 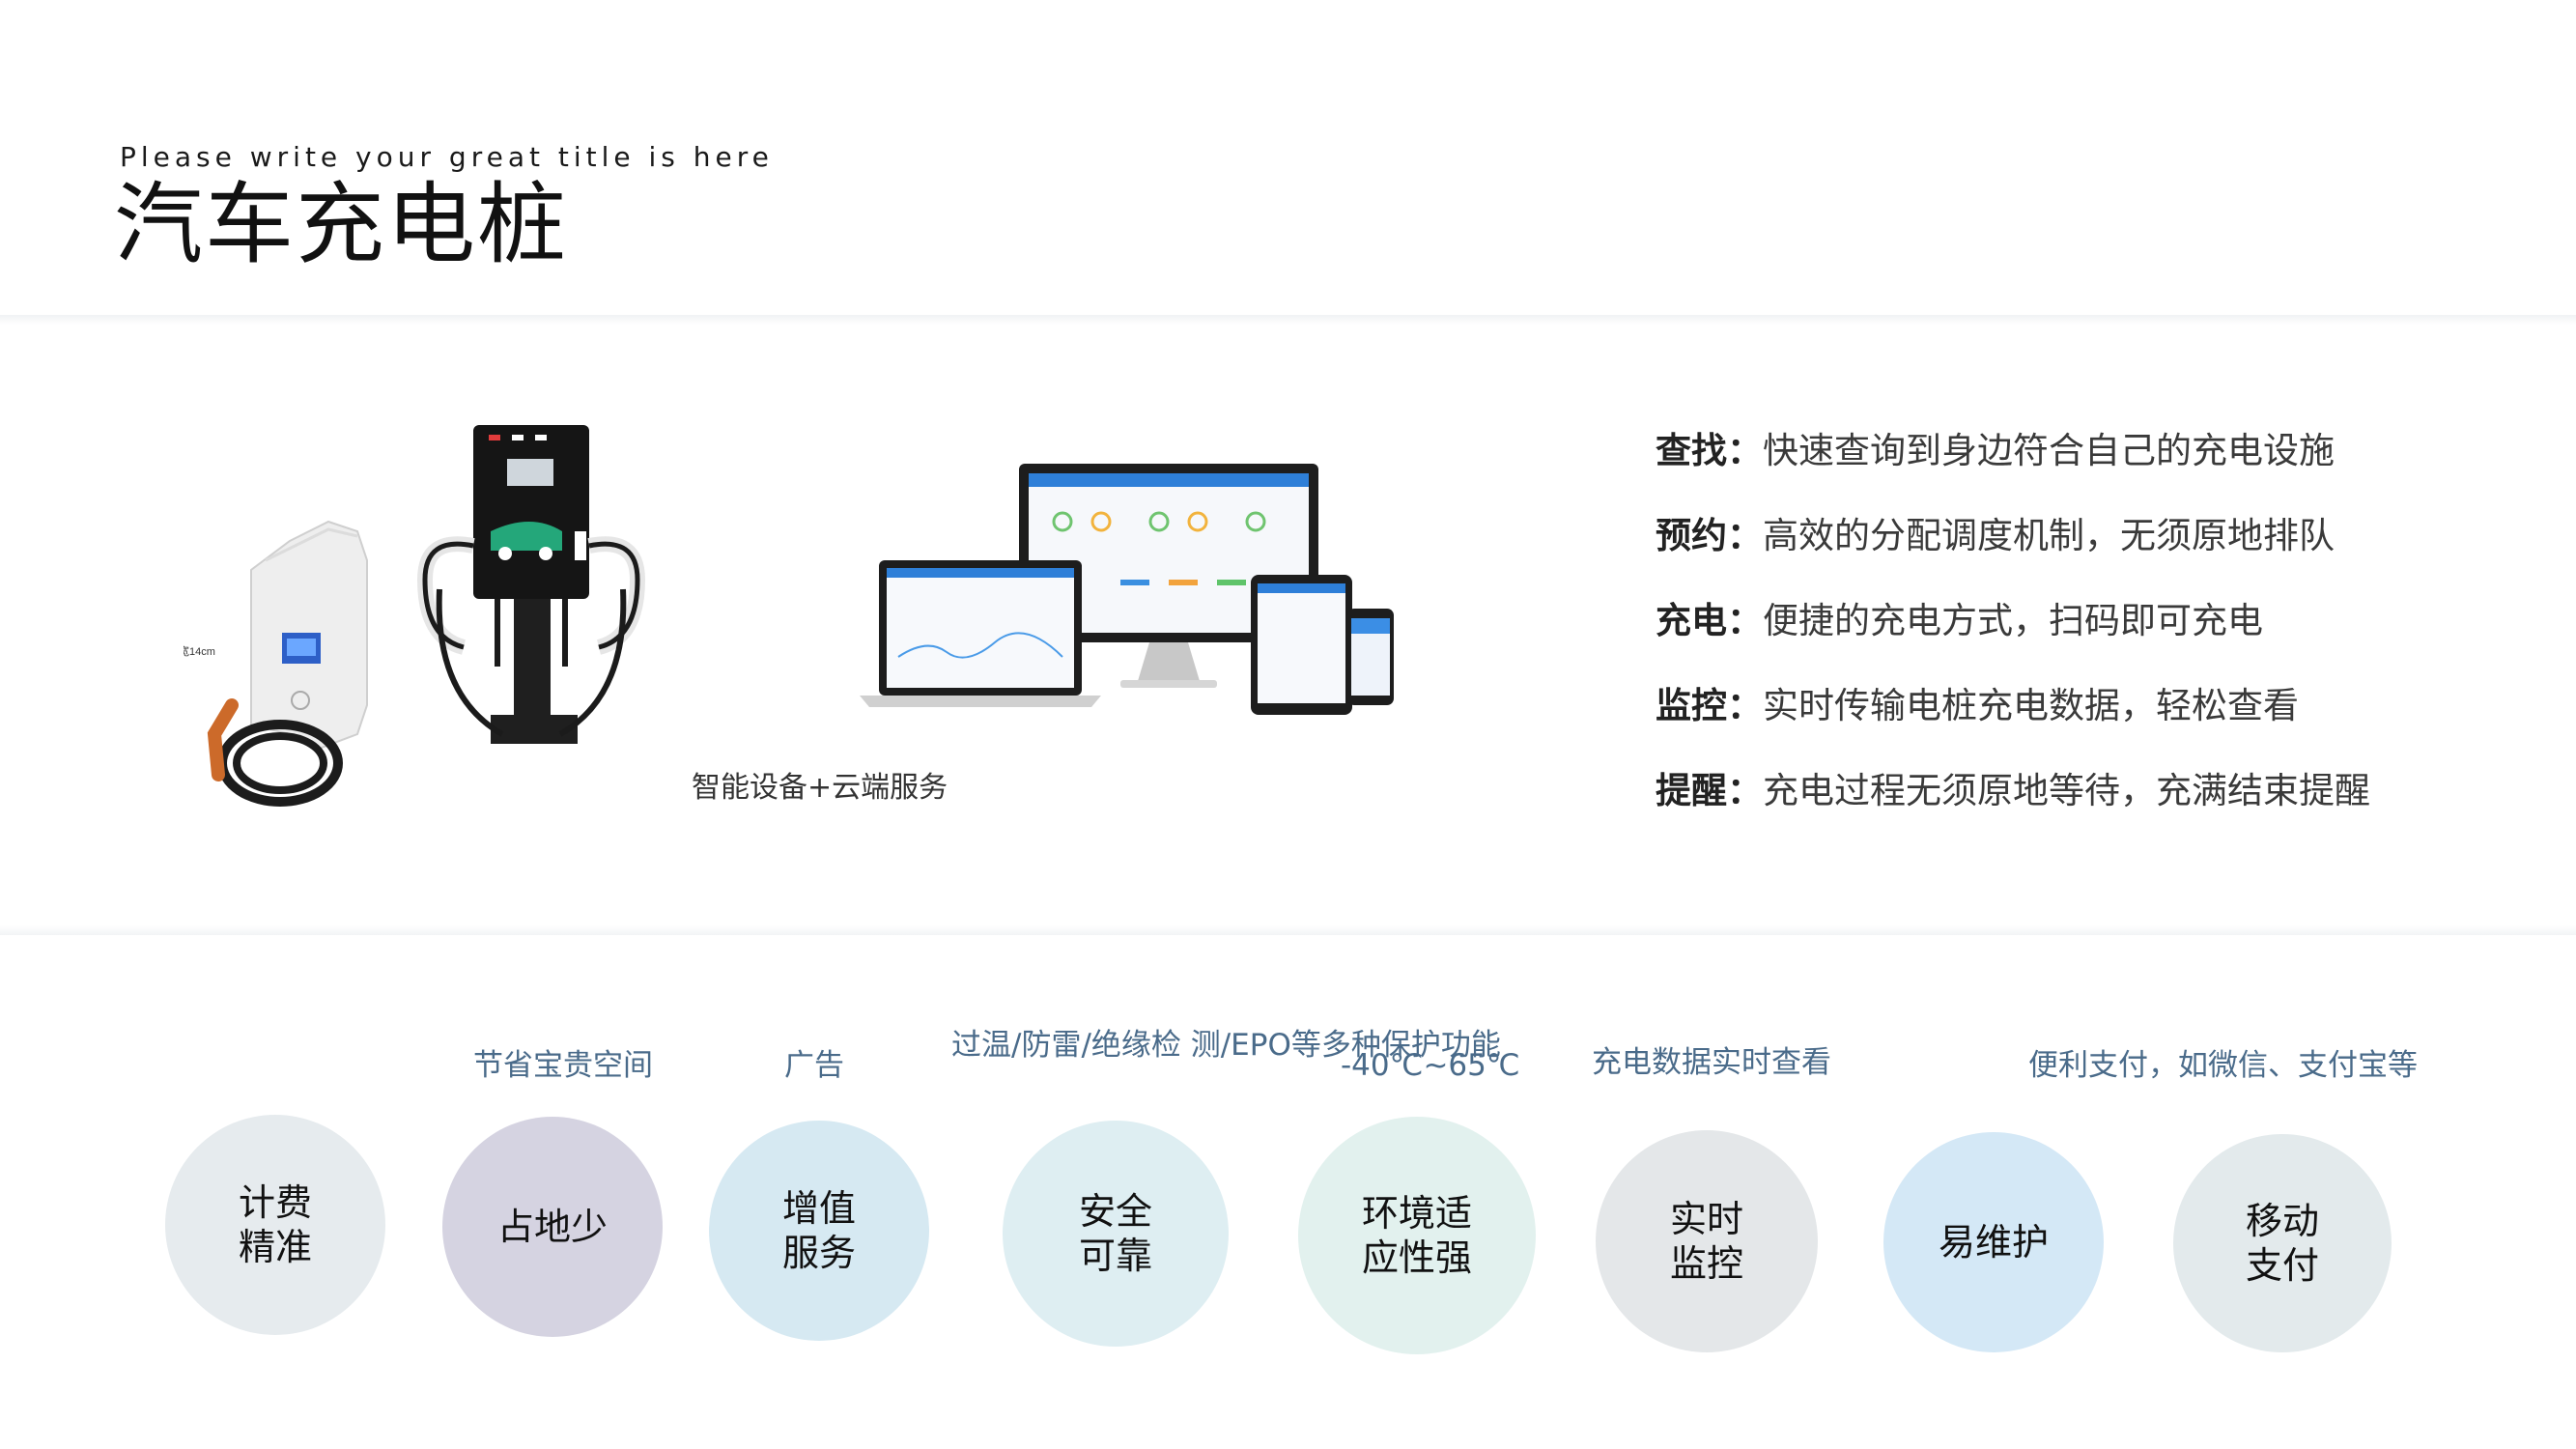 I want to click on advantage-circle: 环境适 应性强, so click(x=1417, y=1235).